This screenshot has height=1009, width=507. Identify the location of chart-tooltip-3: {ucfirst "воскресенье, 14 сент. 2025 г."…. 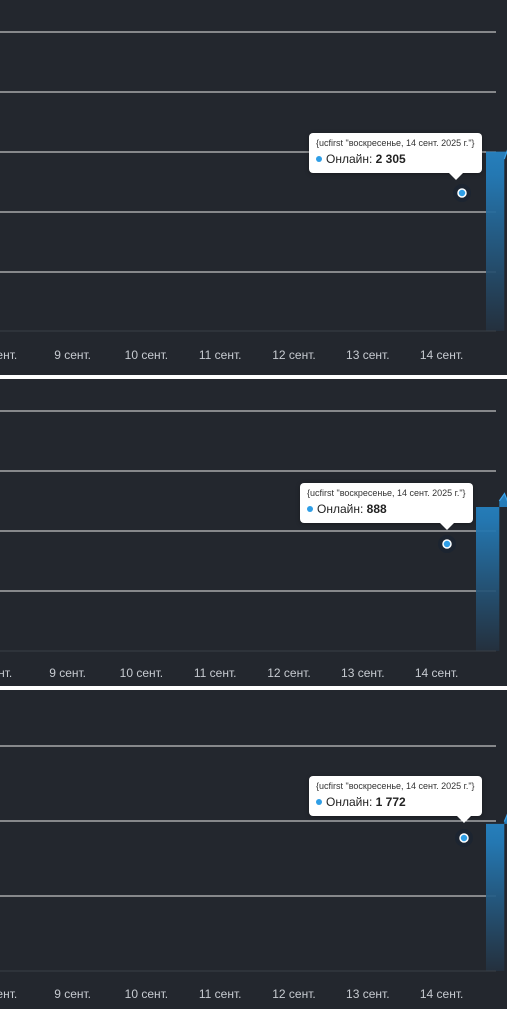
(395, 799).